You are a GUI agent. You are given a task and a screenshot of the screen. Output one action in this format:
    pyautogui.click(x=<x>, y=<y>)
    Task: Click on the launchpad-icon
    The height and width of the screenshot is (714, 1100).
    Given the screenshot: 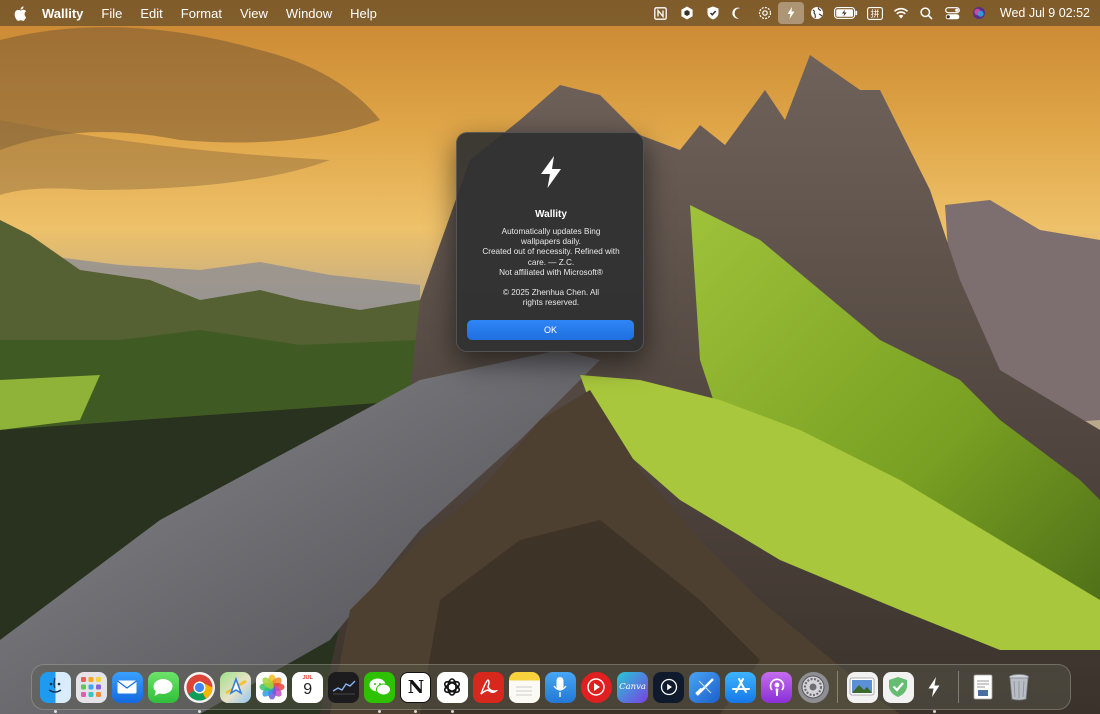 What is the action you would take?
    pyautogui.click(x=91, y=687)
    